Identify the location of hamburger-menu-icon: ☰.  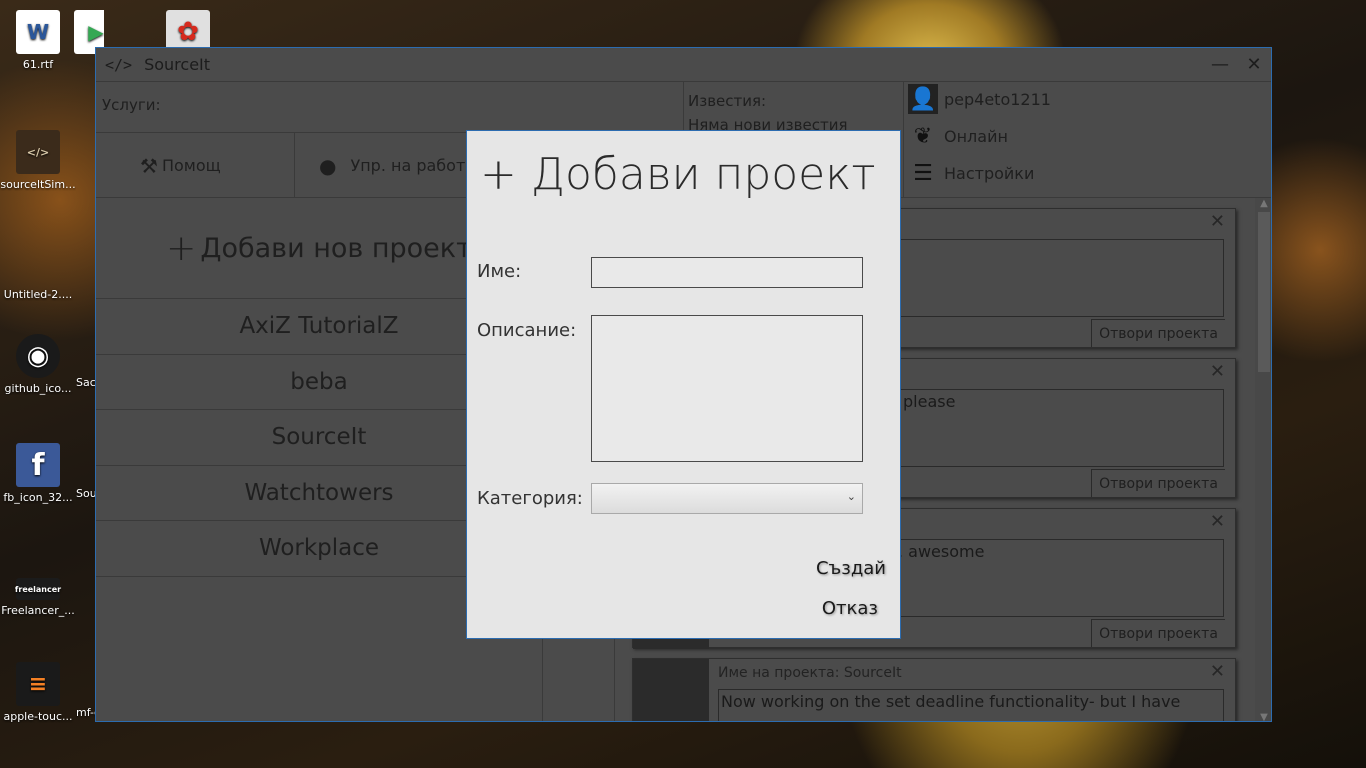
(923, 173).